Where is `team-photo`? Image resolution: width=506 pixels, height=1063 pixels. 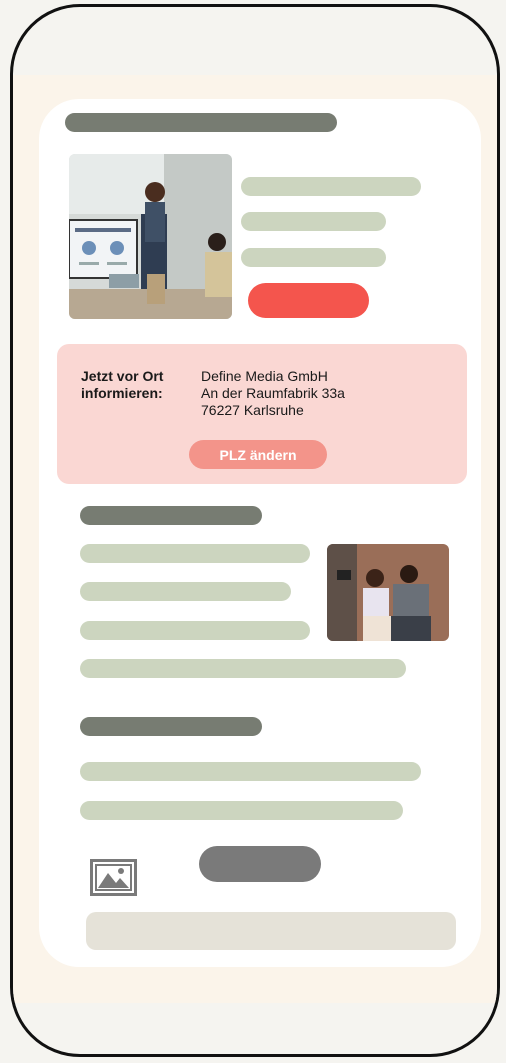
team-photo is located at coordinates (388, 592).